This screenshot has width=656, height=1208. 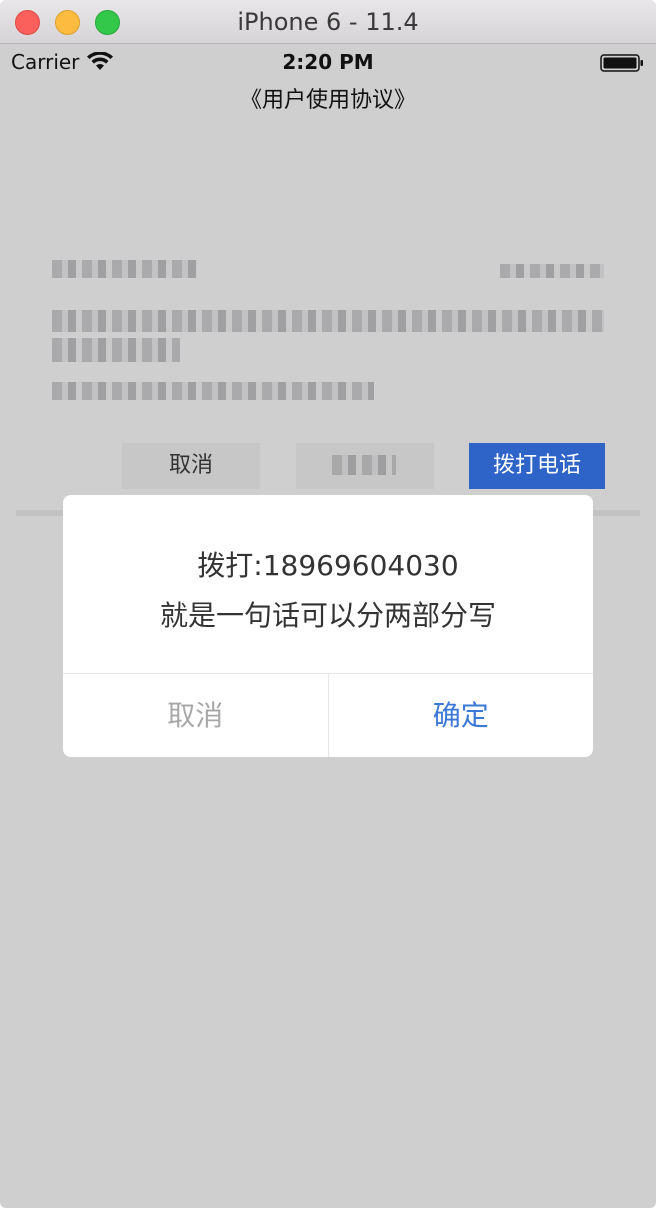 What do you see at coordinates (461, 715) in the screenshot?
I see `alert-confirm-button: 确定` at bounding box center [461, 715].